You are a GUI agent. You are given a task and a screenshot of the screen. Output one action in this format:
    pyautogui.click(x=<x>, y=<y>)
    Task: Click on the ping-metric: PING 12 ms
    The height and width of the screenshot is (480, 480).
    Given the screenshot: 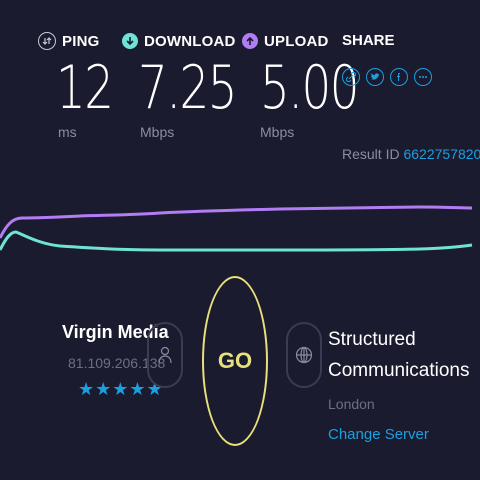 What is the action you would take?
    pyautogui.click(x=83, y=84)
    